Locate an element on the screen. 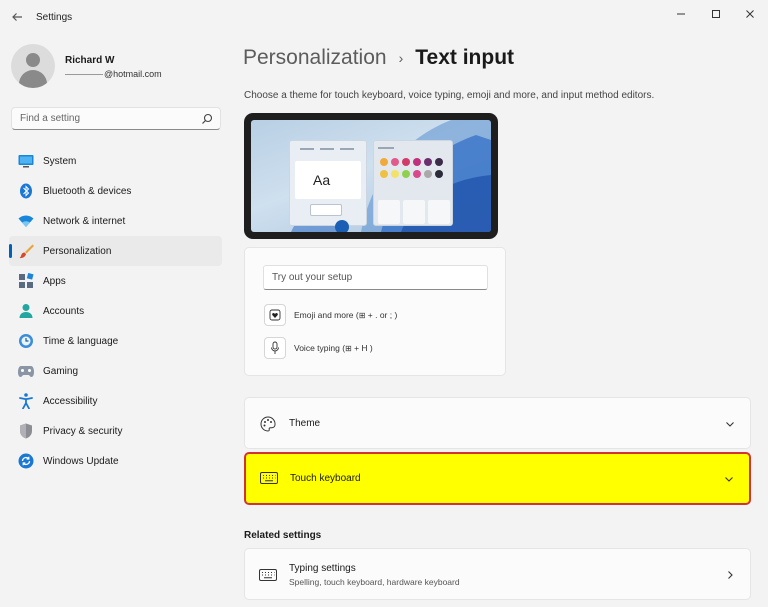 This screenshot has width=768, height=607. preview-screen: Aa is located at coordinates (371, 176).